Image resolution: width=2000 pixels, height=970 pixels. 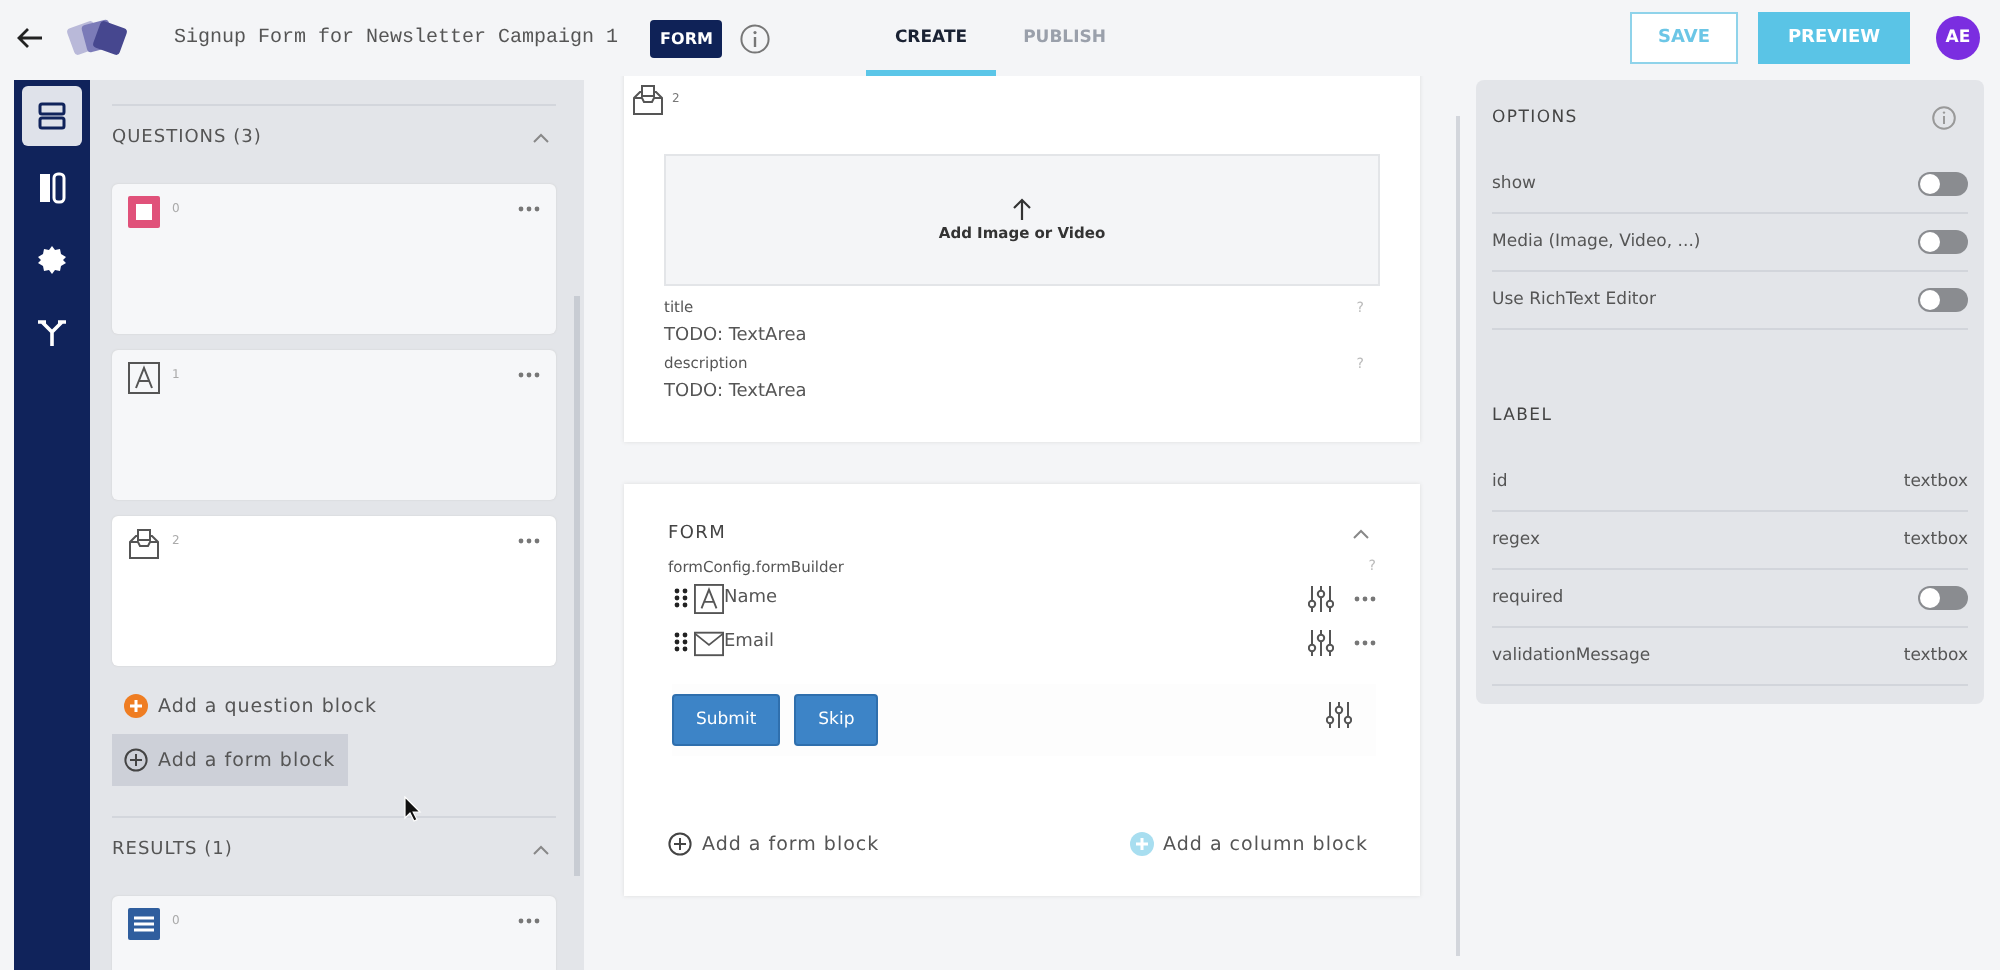 I want to click on option-label: validationMessage, so click(x=1571, y=656).